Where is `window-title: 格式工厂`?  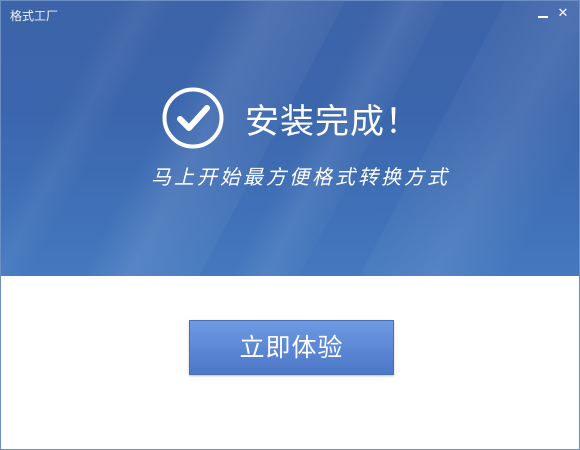
window-title: 格式工厂 is located at coordinates (34, 16).